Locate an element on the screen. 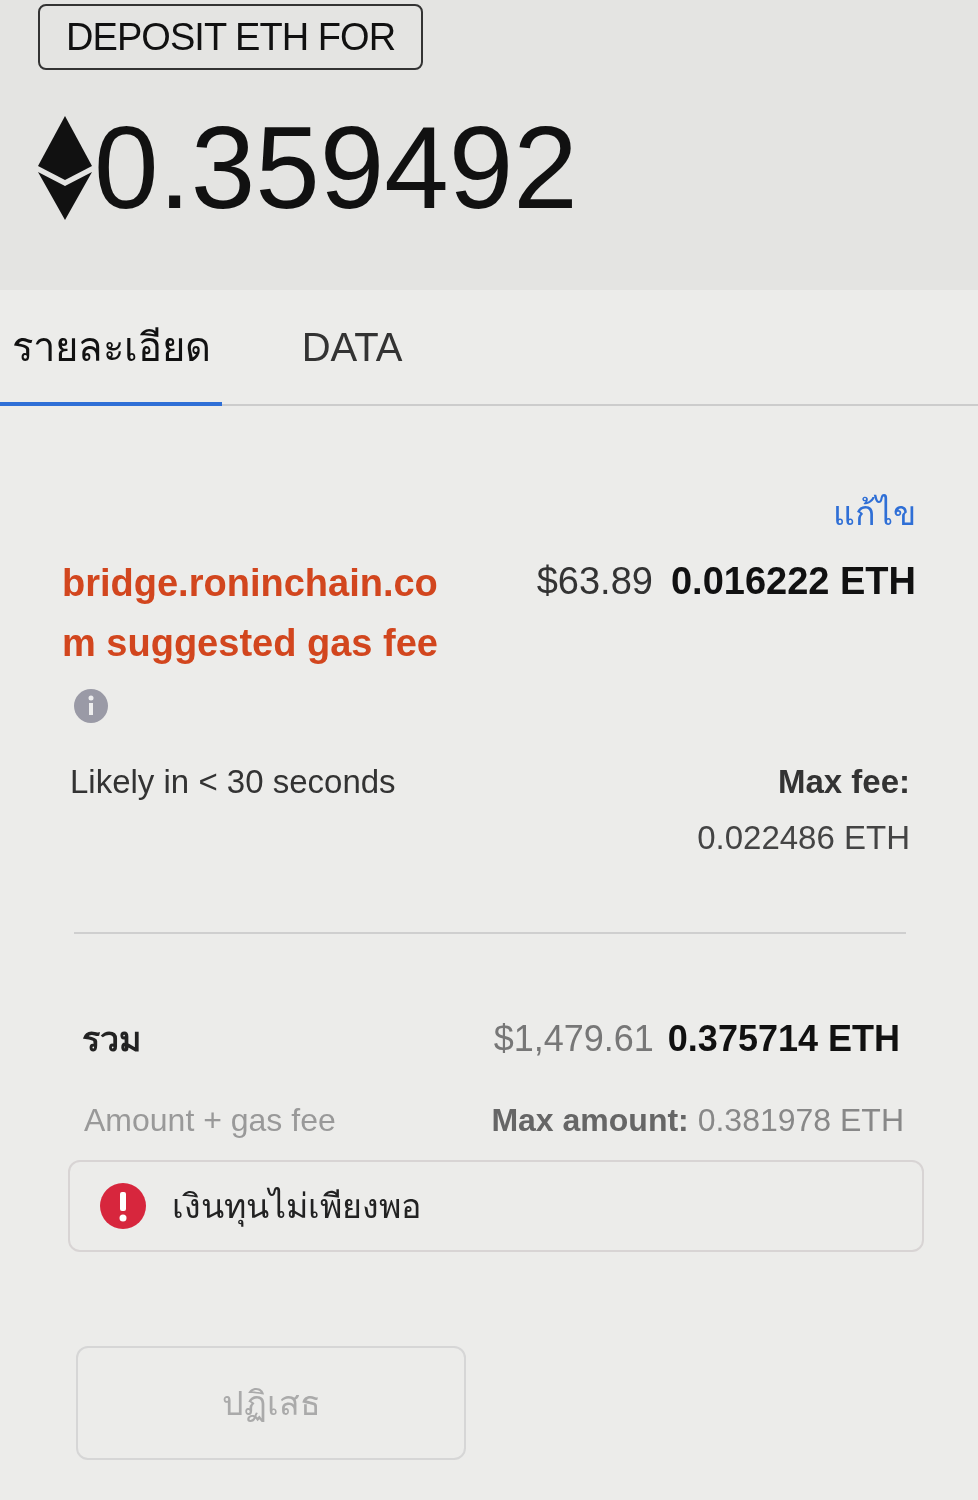 The width and height of the screenshot is (978, 1500). ethereum-icon is located at coordinates (65, 168).